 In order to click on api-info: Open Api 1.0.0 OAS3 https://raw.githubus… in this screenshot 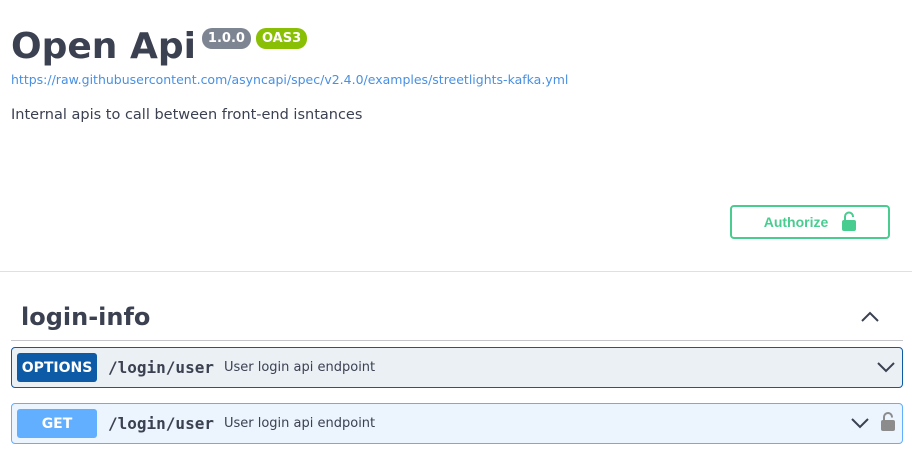, I will do `click(461, 55)`.